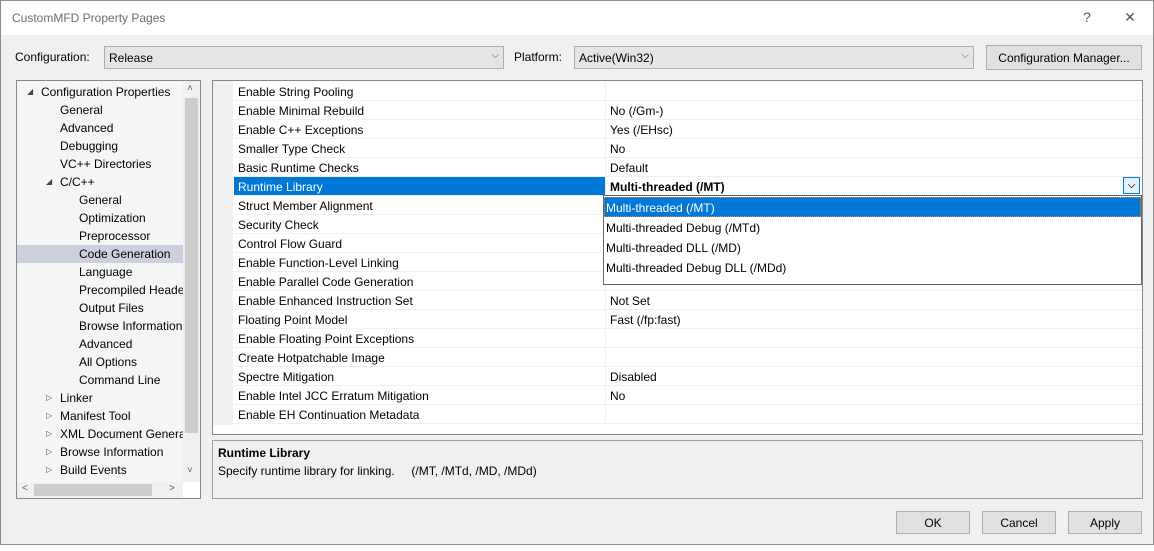 The height and width of the screenshot is (551, 1154). I want to click on close-icon: ✕, so click(1130, 17).